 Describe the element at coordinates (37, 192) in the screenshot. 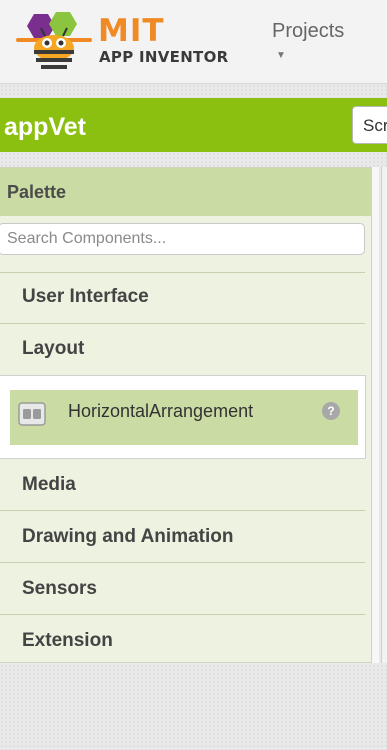

I see `palette-title: Palette` at that location.